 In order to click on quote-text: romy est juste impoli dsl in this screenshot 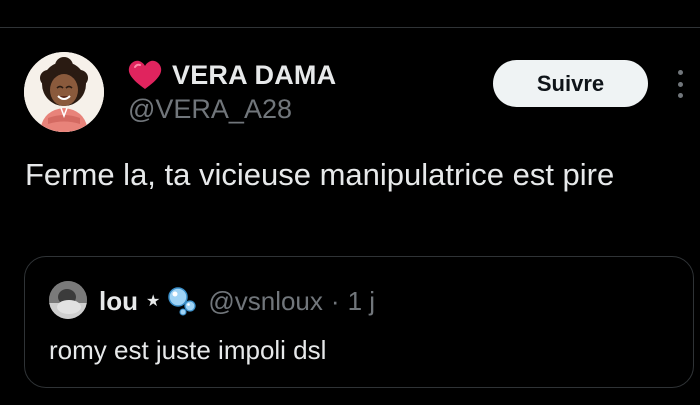, I will do `click(188, 350)`.